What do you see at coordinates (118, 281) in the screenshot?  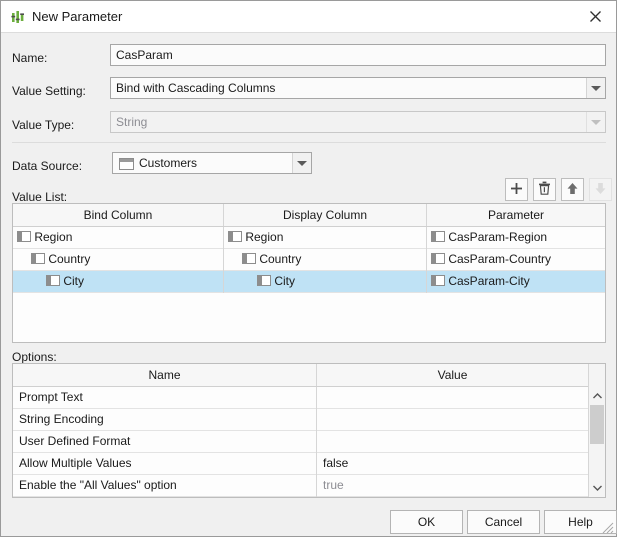 I see `cell-bind: City` at bounding box center [118, 281].